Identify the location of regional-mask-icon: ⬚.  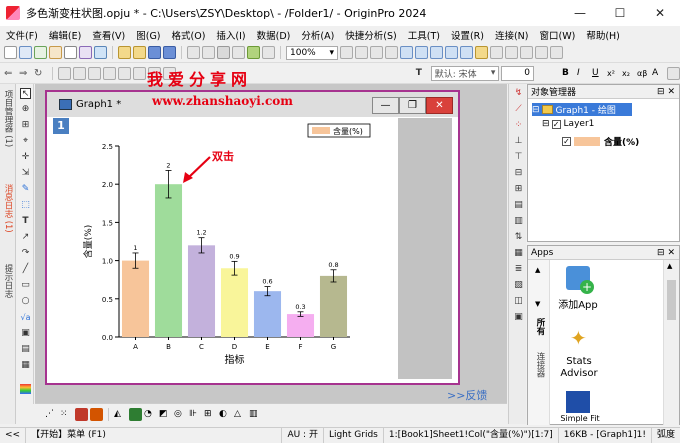
(25, 205).